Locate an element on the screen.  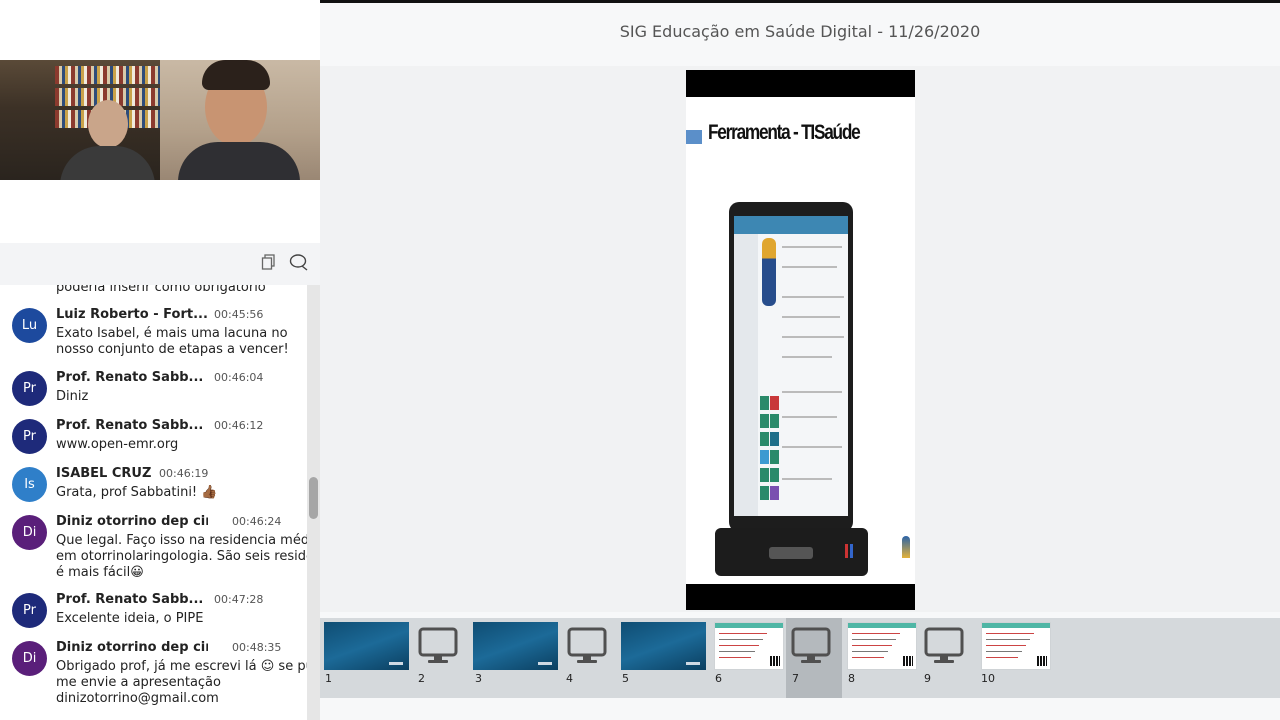
phone-mockup is located at coordinates (791, 367).